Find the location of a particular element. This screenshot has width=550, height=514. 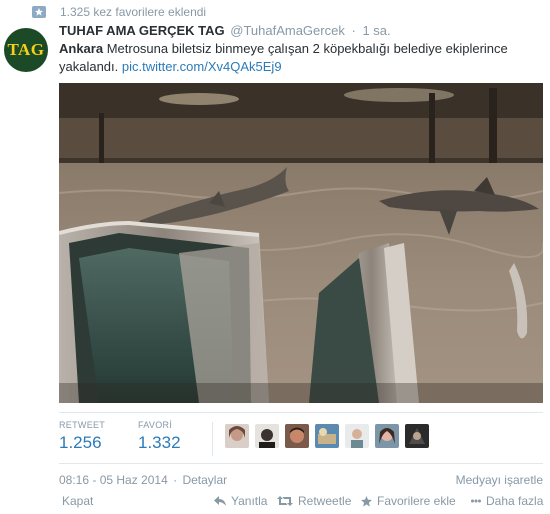

tweet-meta: 08:16 - 05 Haz 2014 · Detaylar is located at coordinates (143, 480).